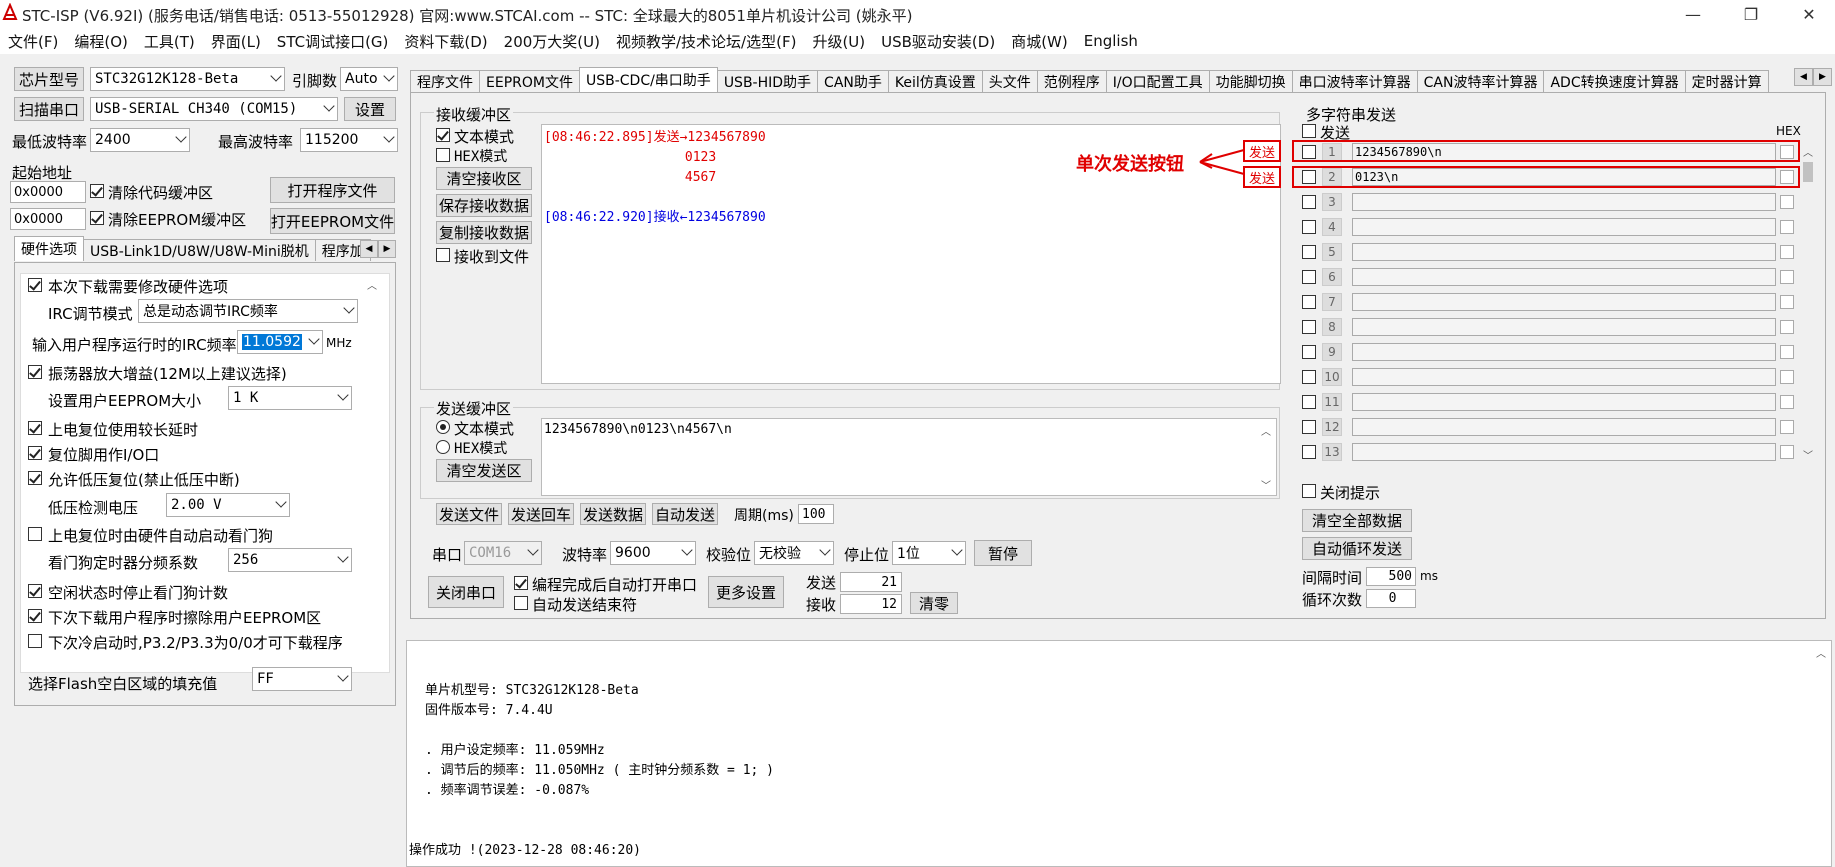 The height and width of the screenshot is (867, 1835). I want to click on auto-open-port-checkbox, so click(521, 583).